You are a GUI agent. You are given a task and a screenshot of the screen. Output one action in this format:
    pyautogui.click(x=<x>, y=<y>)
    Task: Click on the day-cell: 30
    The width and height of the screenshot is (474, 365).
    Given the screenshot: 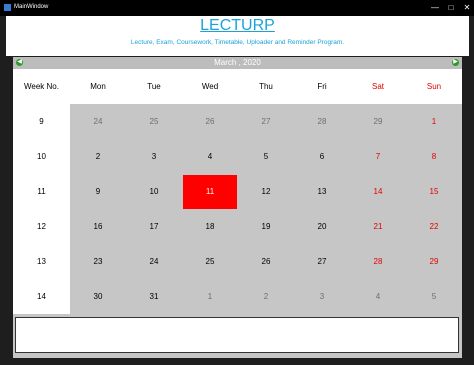 What is the action you would take?
    pyautogui.click(x=98, y=296)
    